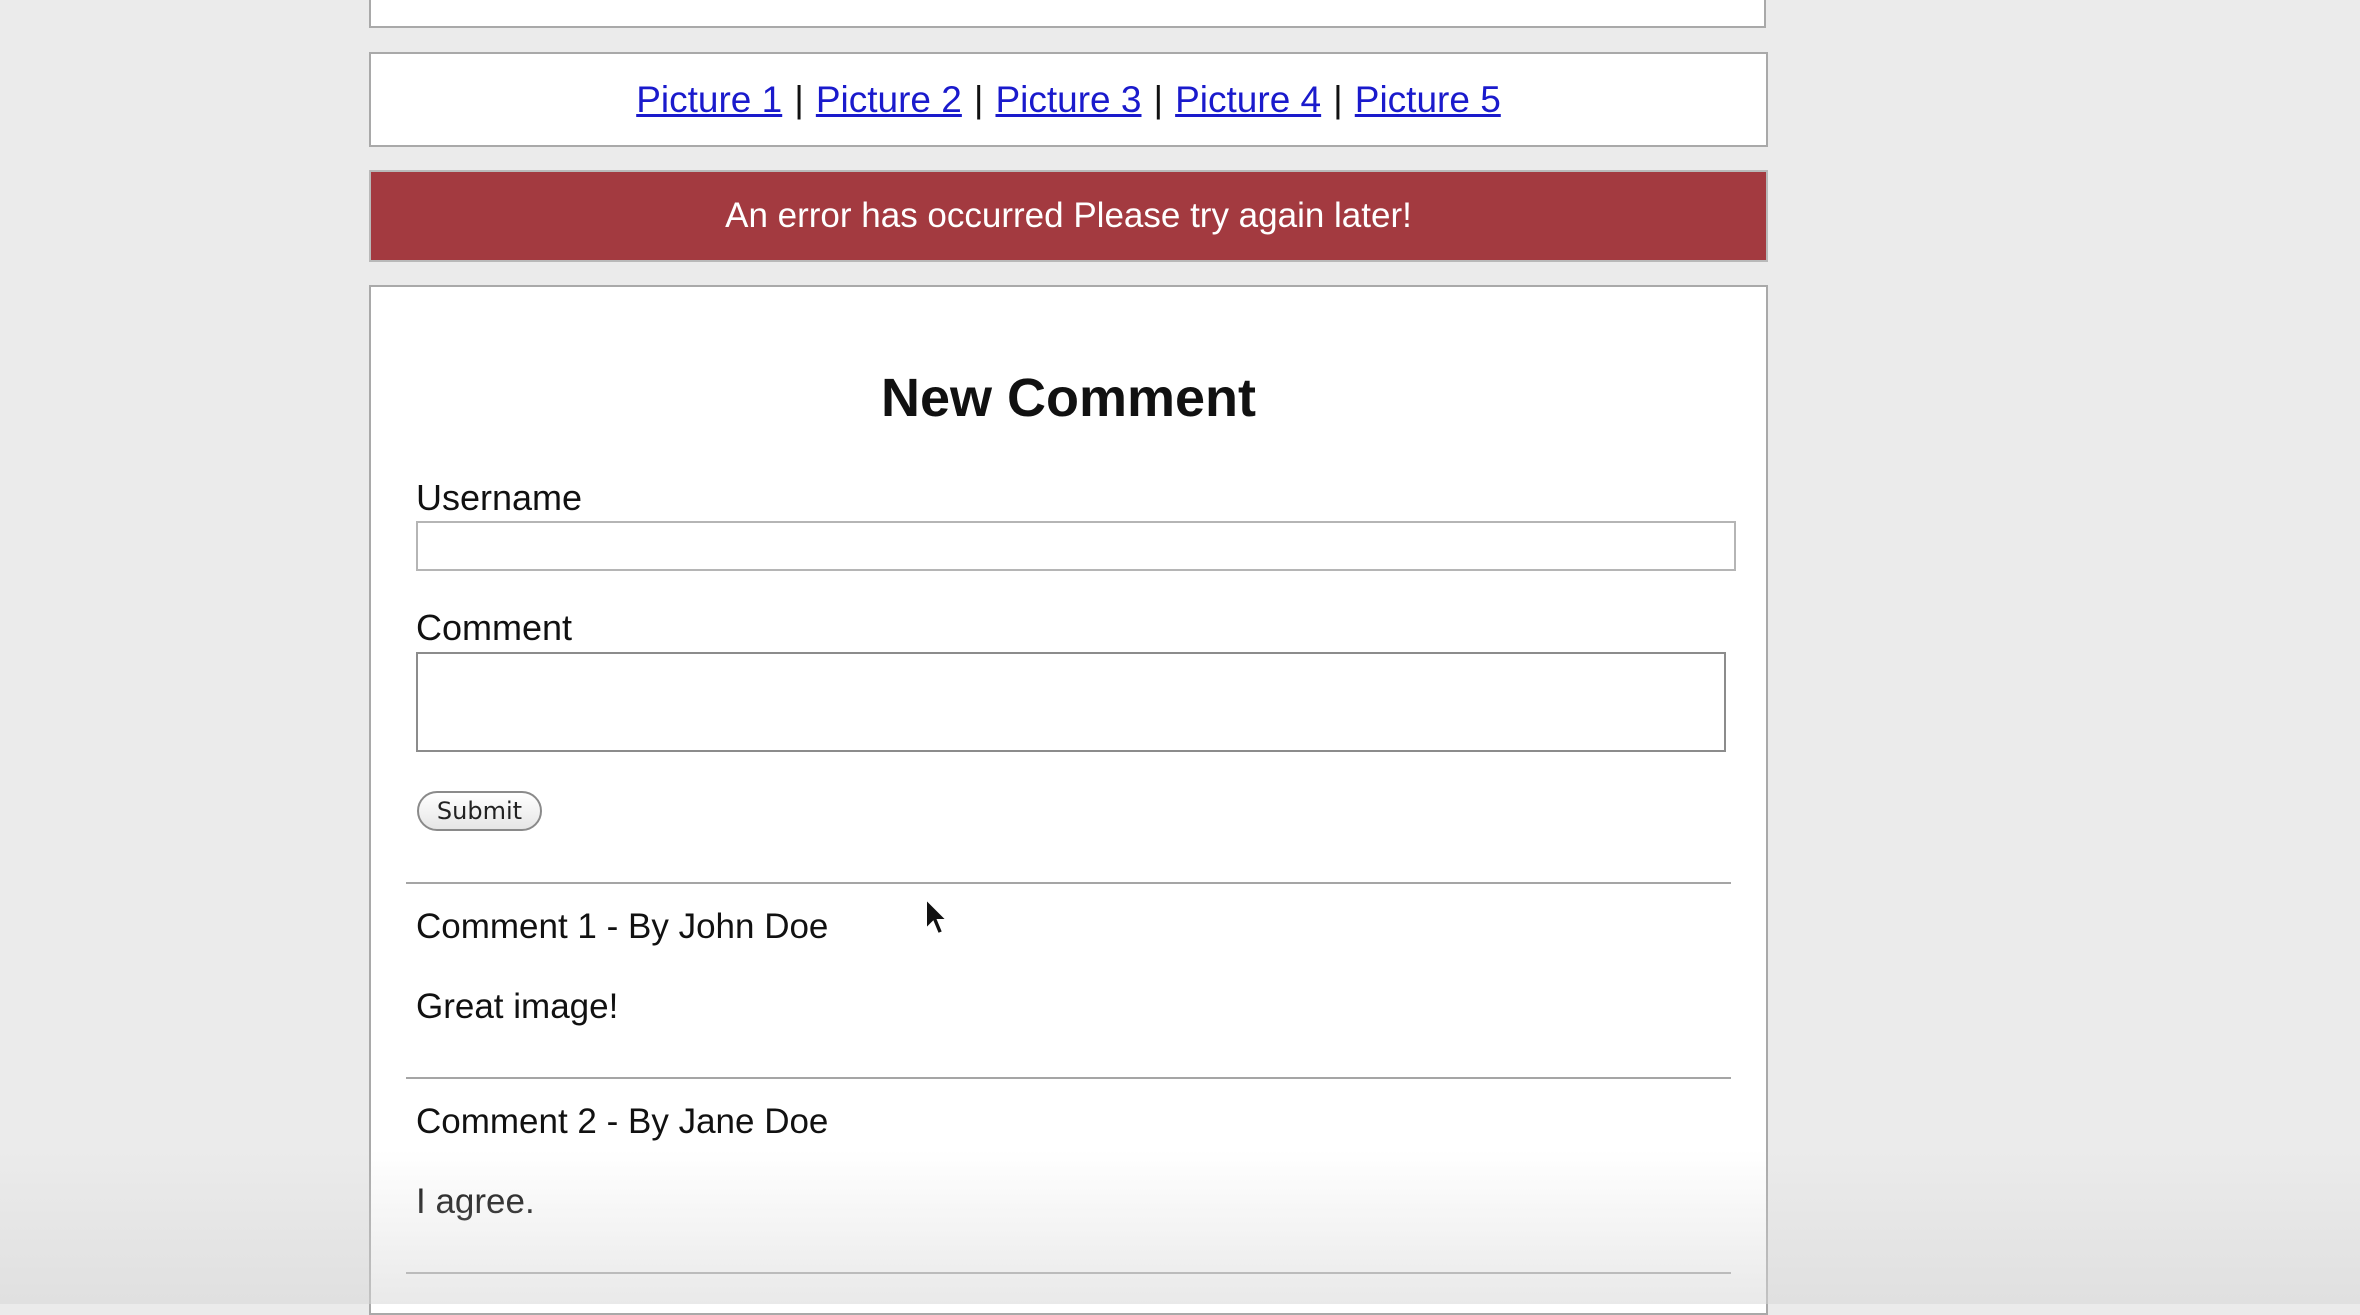 Image resolution: width=2360 pixels, height=1315 pixels. I want to click on comment-header: Comment 1 - By John Doe, so click(622, 926).